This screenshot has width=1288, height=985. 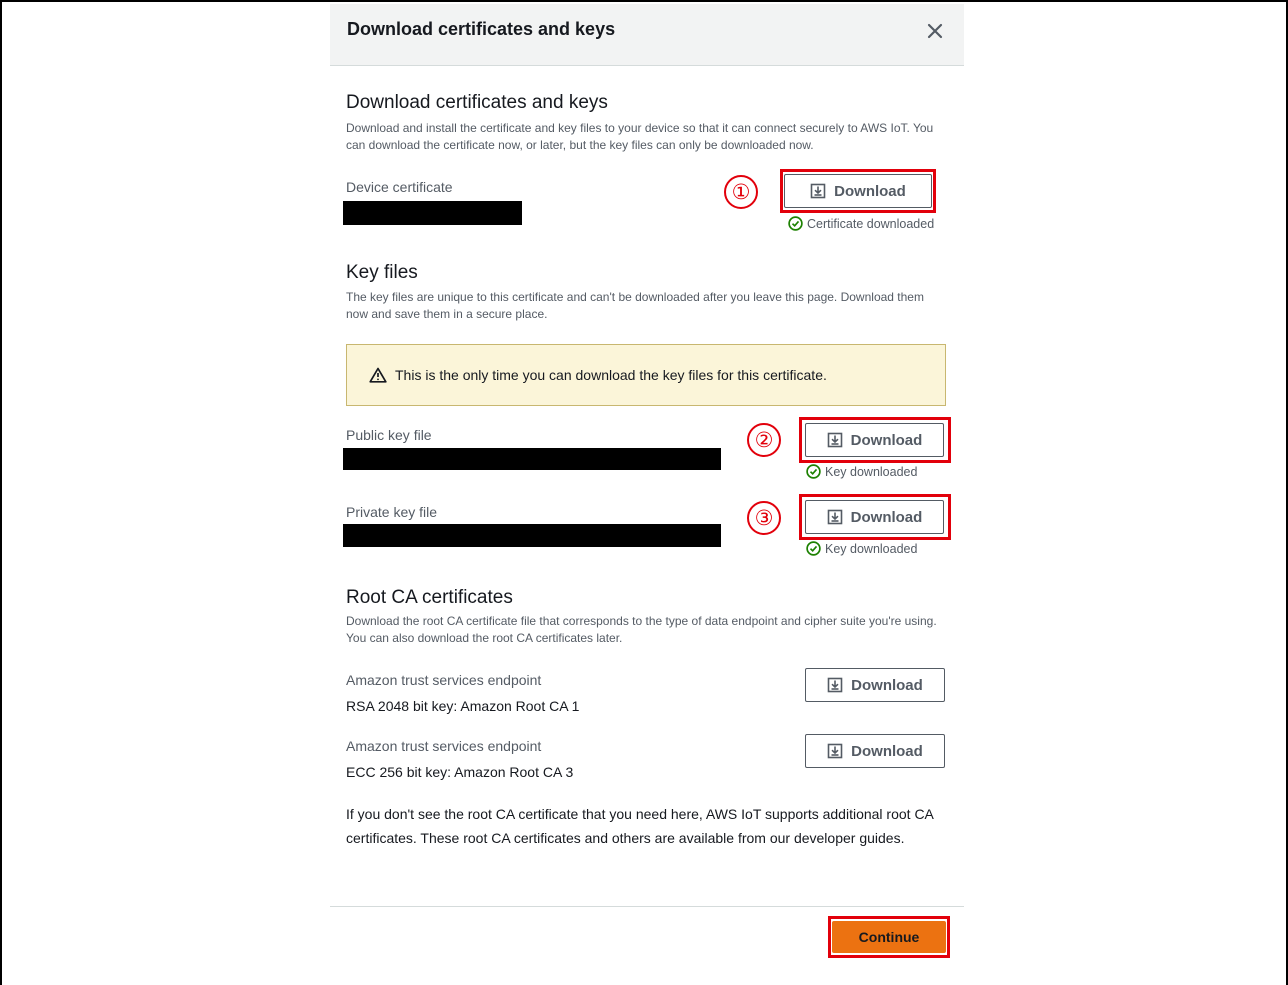 I want to click on warning-icon, so click(x=378, y=375).